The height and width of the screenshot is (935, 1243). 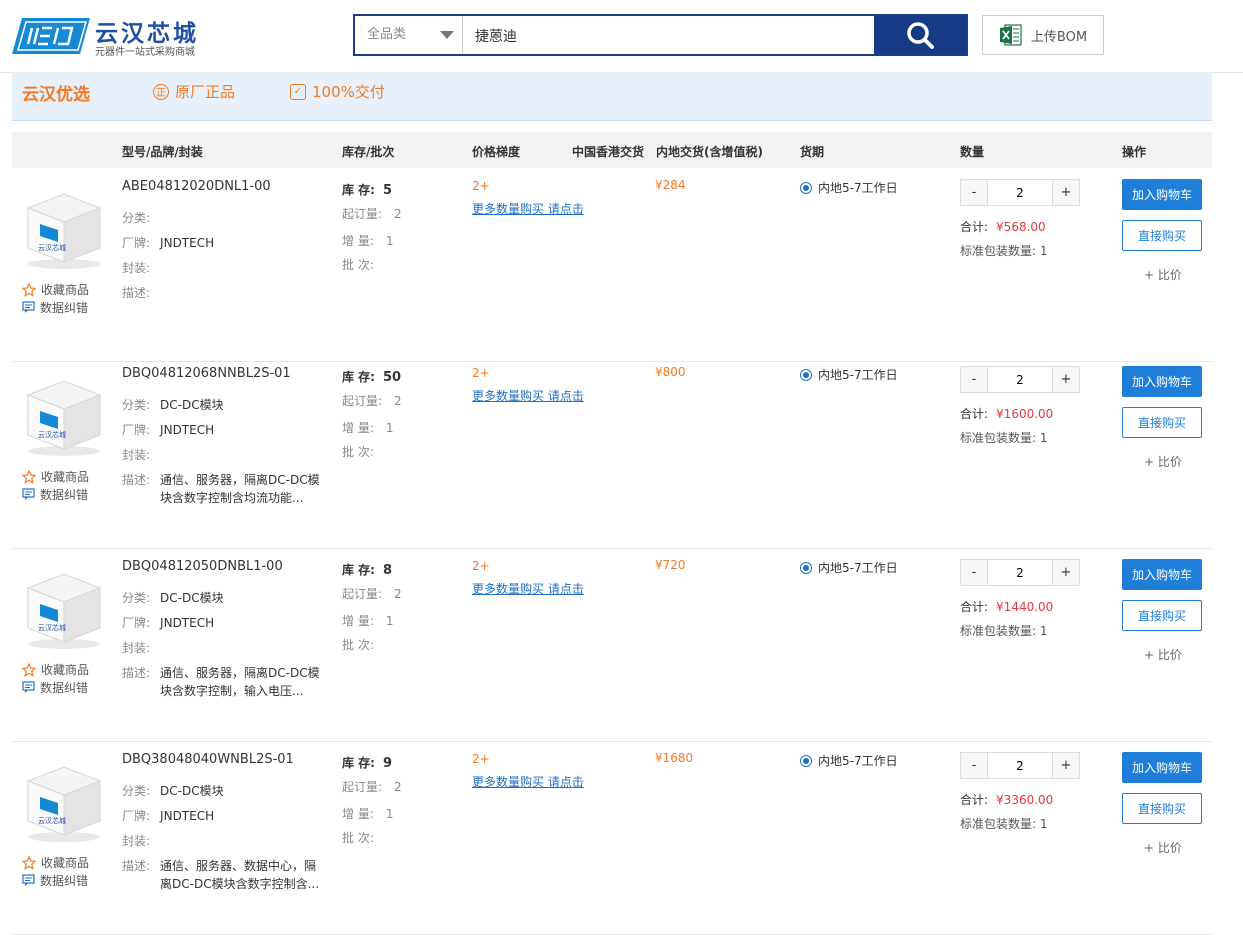 I want to click on brand-field: 厂牌: JNDTECH, so click(x=168, y=429).